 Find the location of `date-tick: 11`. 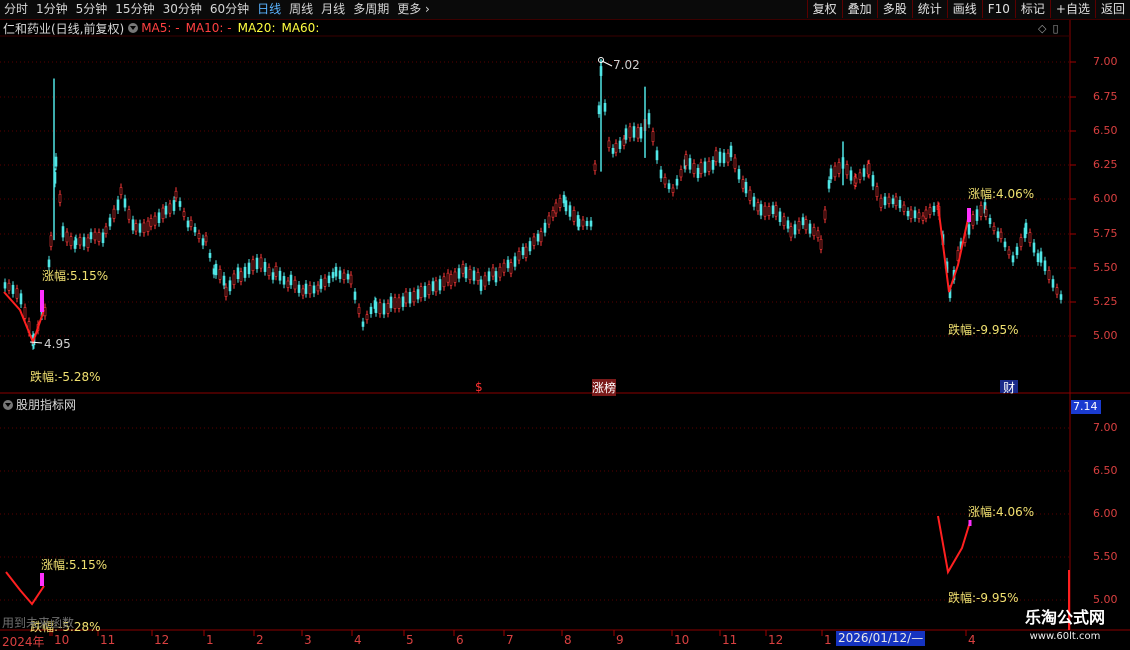

date-tick: 11 is located at coordinates (730, 640).